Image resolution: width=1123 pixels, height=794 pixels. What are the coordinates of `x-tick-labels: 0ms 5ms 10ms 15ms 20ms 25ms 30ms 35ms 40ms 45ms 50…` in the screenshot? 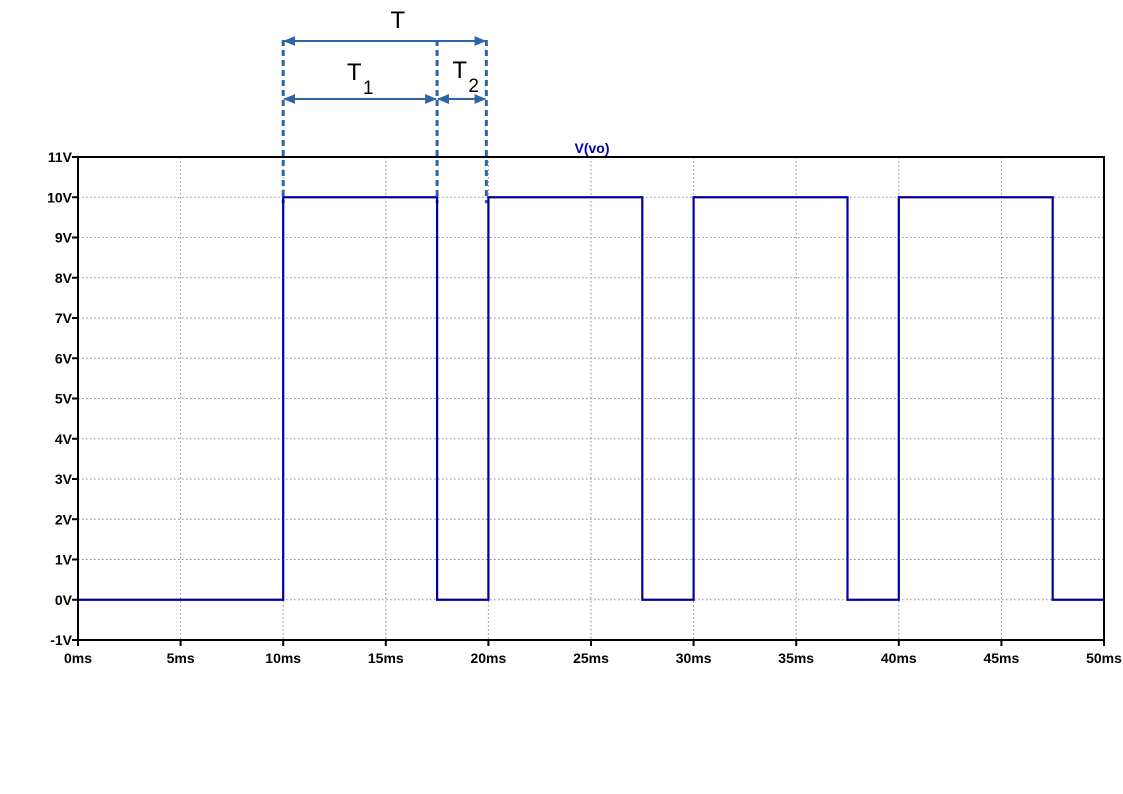 It's located at (593, 658).